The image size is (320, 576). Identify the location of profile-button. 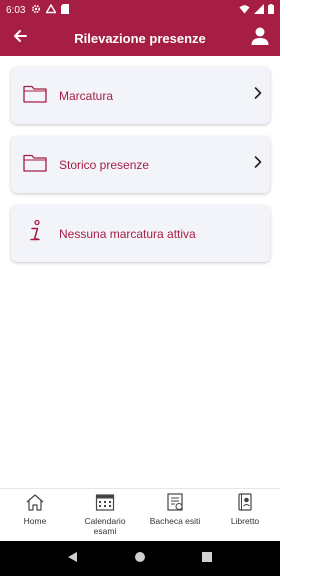
(260, 38).